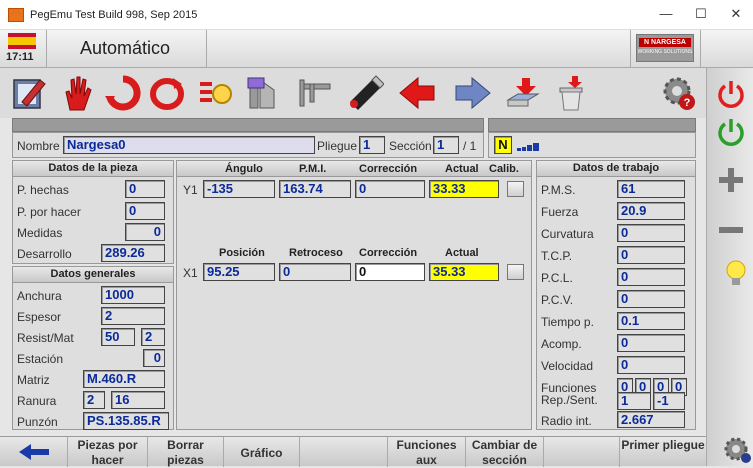 Image resolution: width=753 pixels, height=468 pixels. What do you see at coordinates (315, 272) in the screenshot?
I see `x1-retroceso-field: 0` at bounding box center [315, 272].